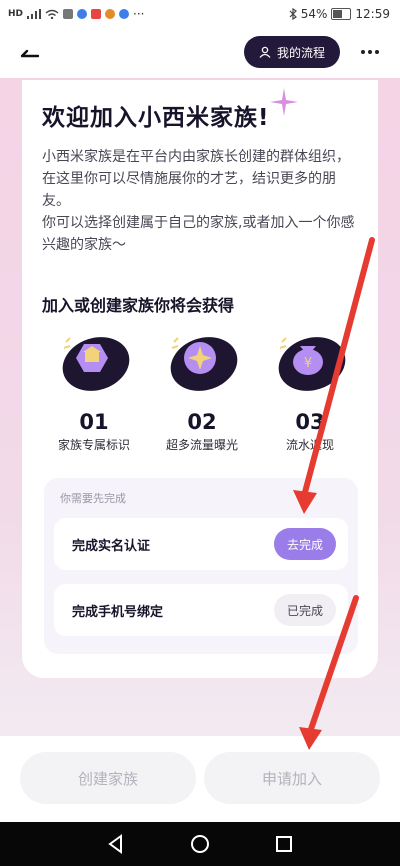  I want to click on money-bag-icon: ¥, so click(312, 364).